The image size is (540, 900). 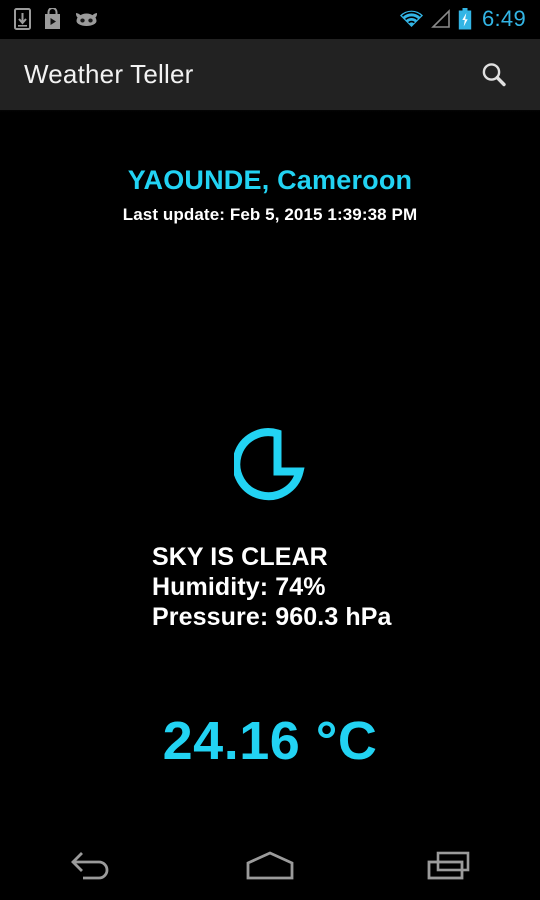 I want to click on status-bar-notification-icons, so click(x=56, y=18).